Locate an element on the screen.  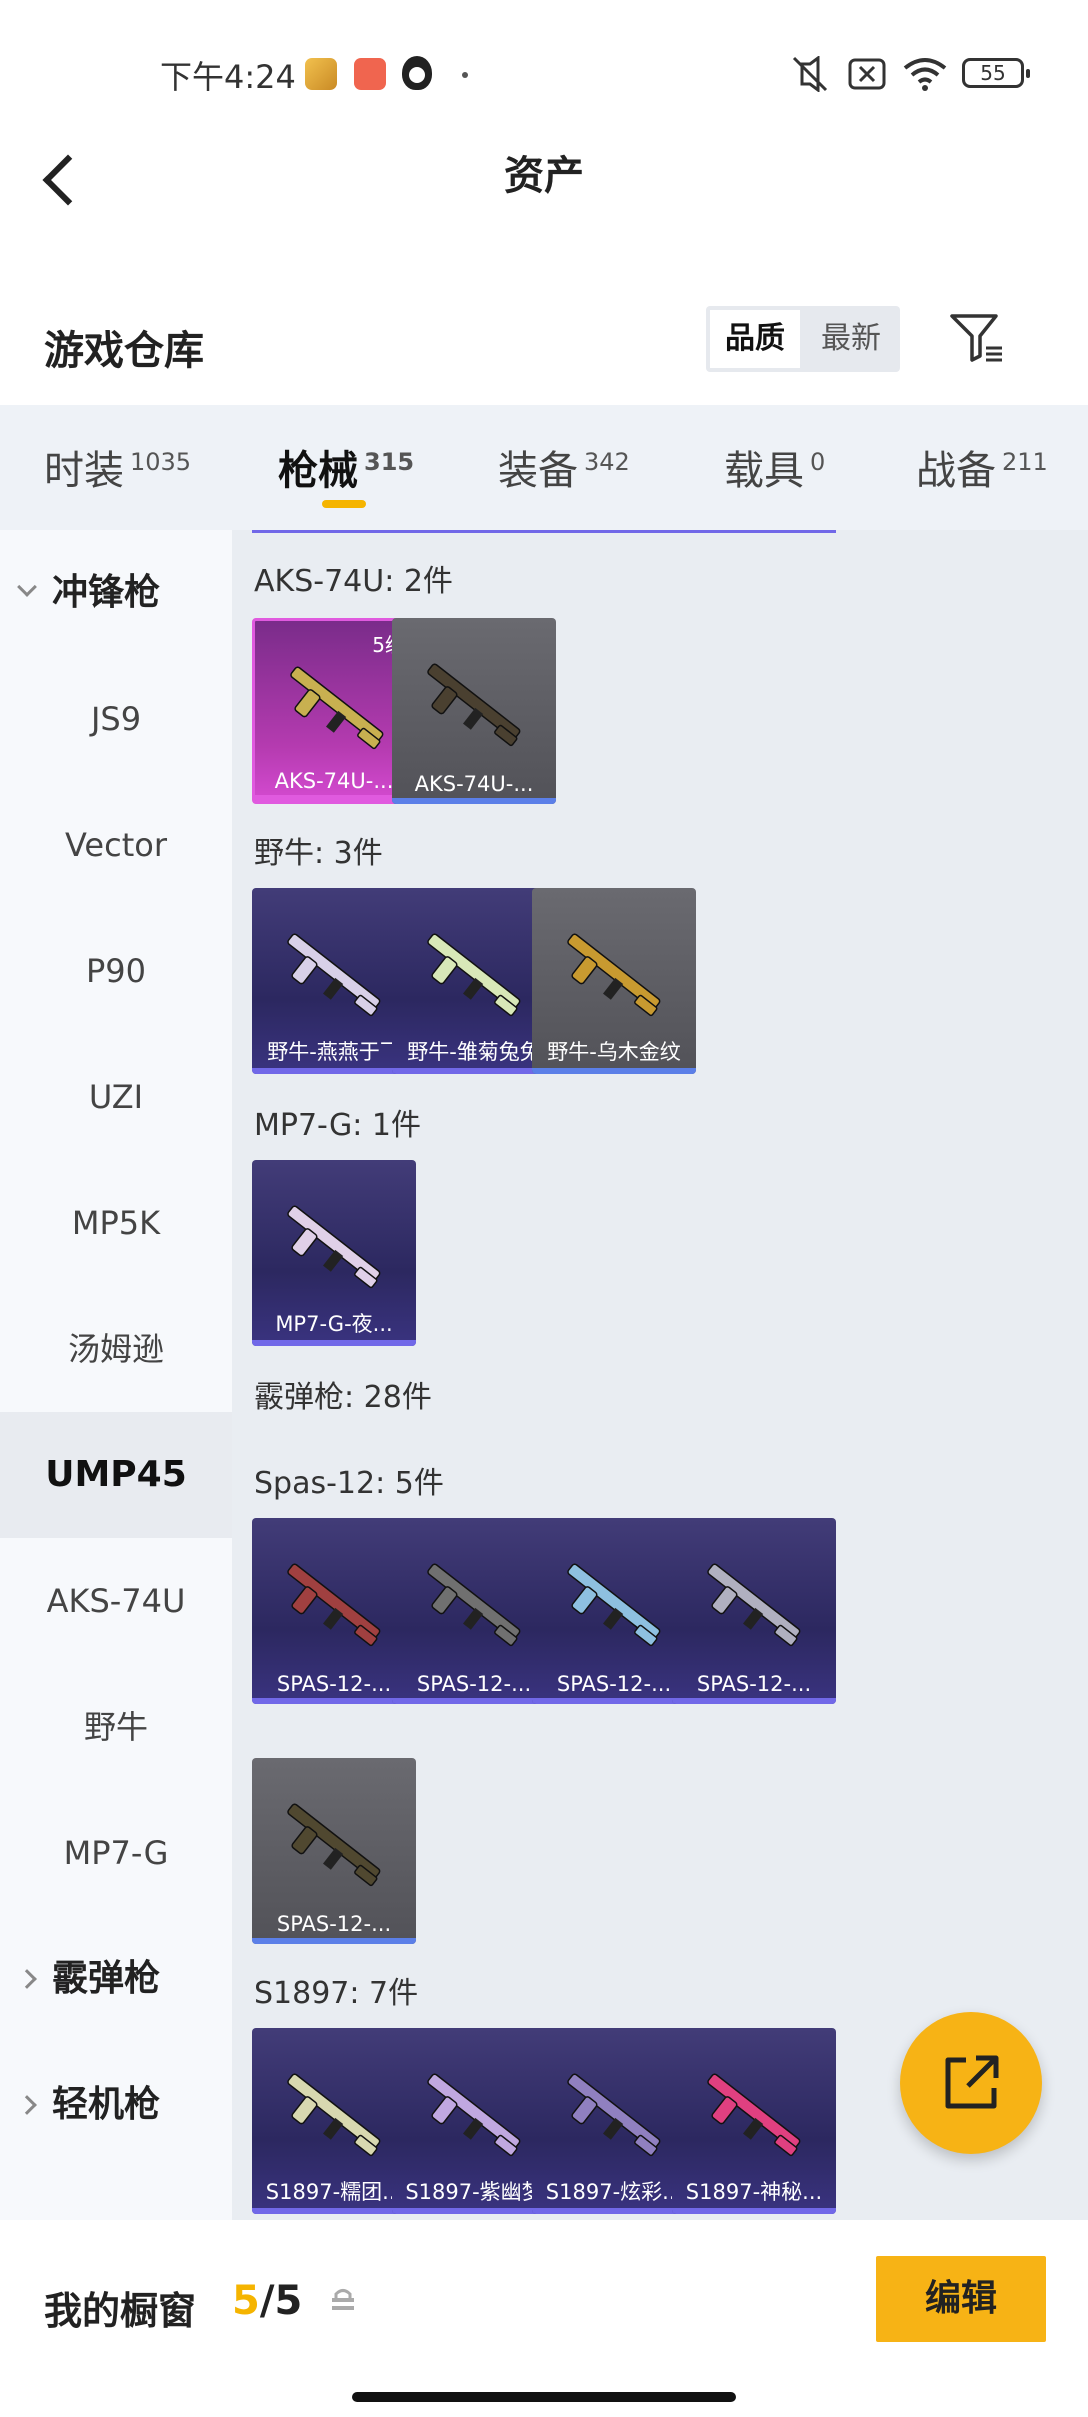
tab-label: 载具 is located at coordinates (764, 471).